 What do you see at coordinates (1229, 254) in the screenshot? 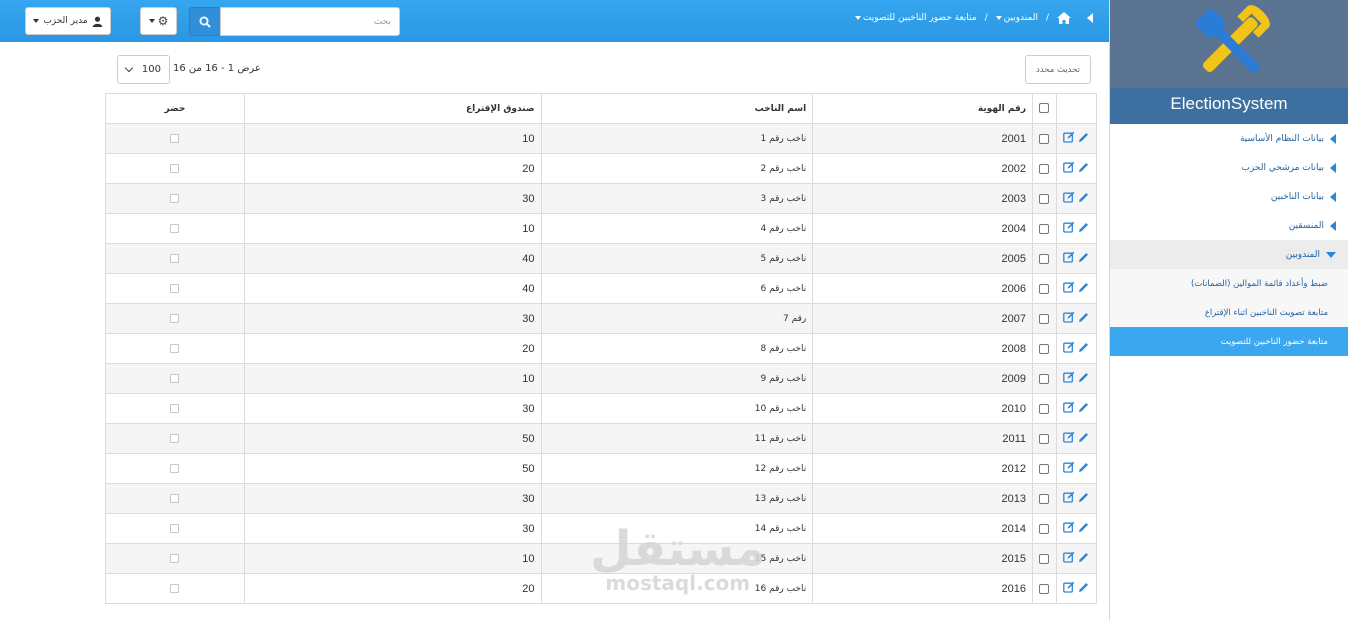
I see `sidebar-item-delegates: المندوبين` at bounding box center [1229, 254].